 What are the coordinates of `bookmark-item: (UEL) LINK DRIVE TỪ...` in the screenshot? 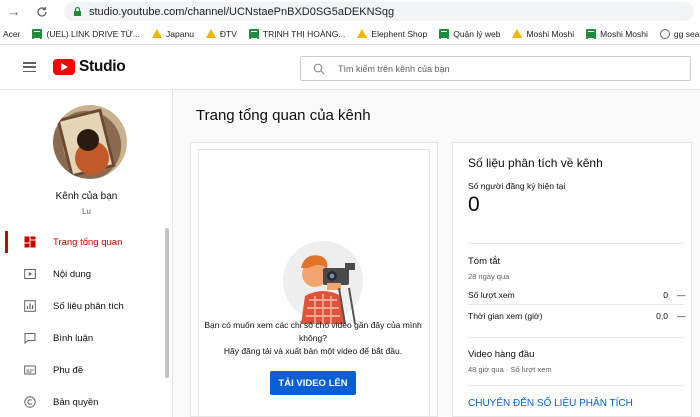 It's located at (86, 33).